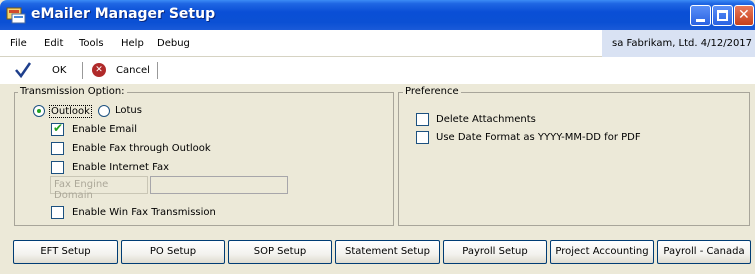  I want to click on fax-engine-domain-input, so click(219, 185).